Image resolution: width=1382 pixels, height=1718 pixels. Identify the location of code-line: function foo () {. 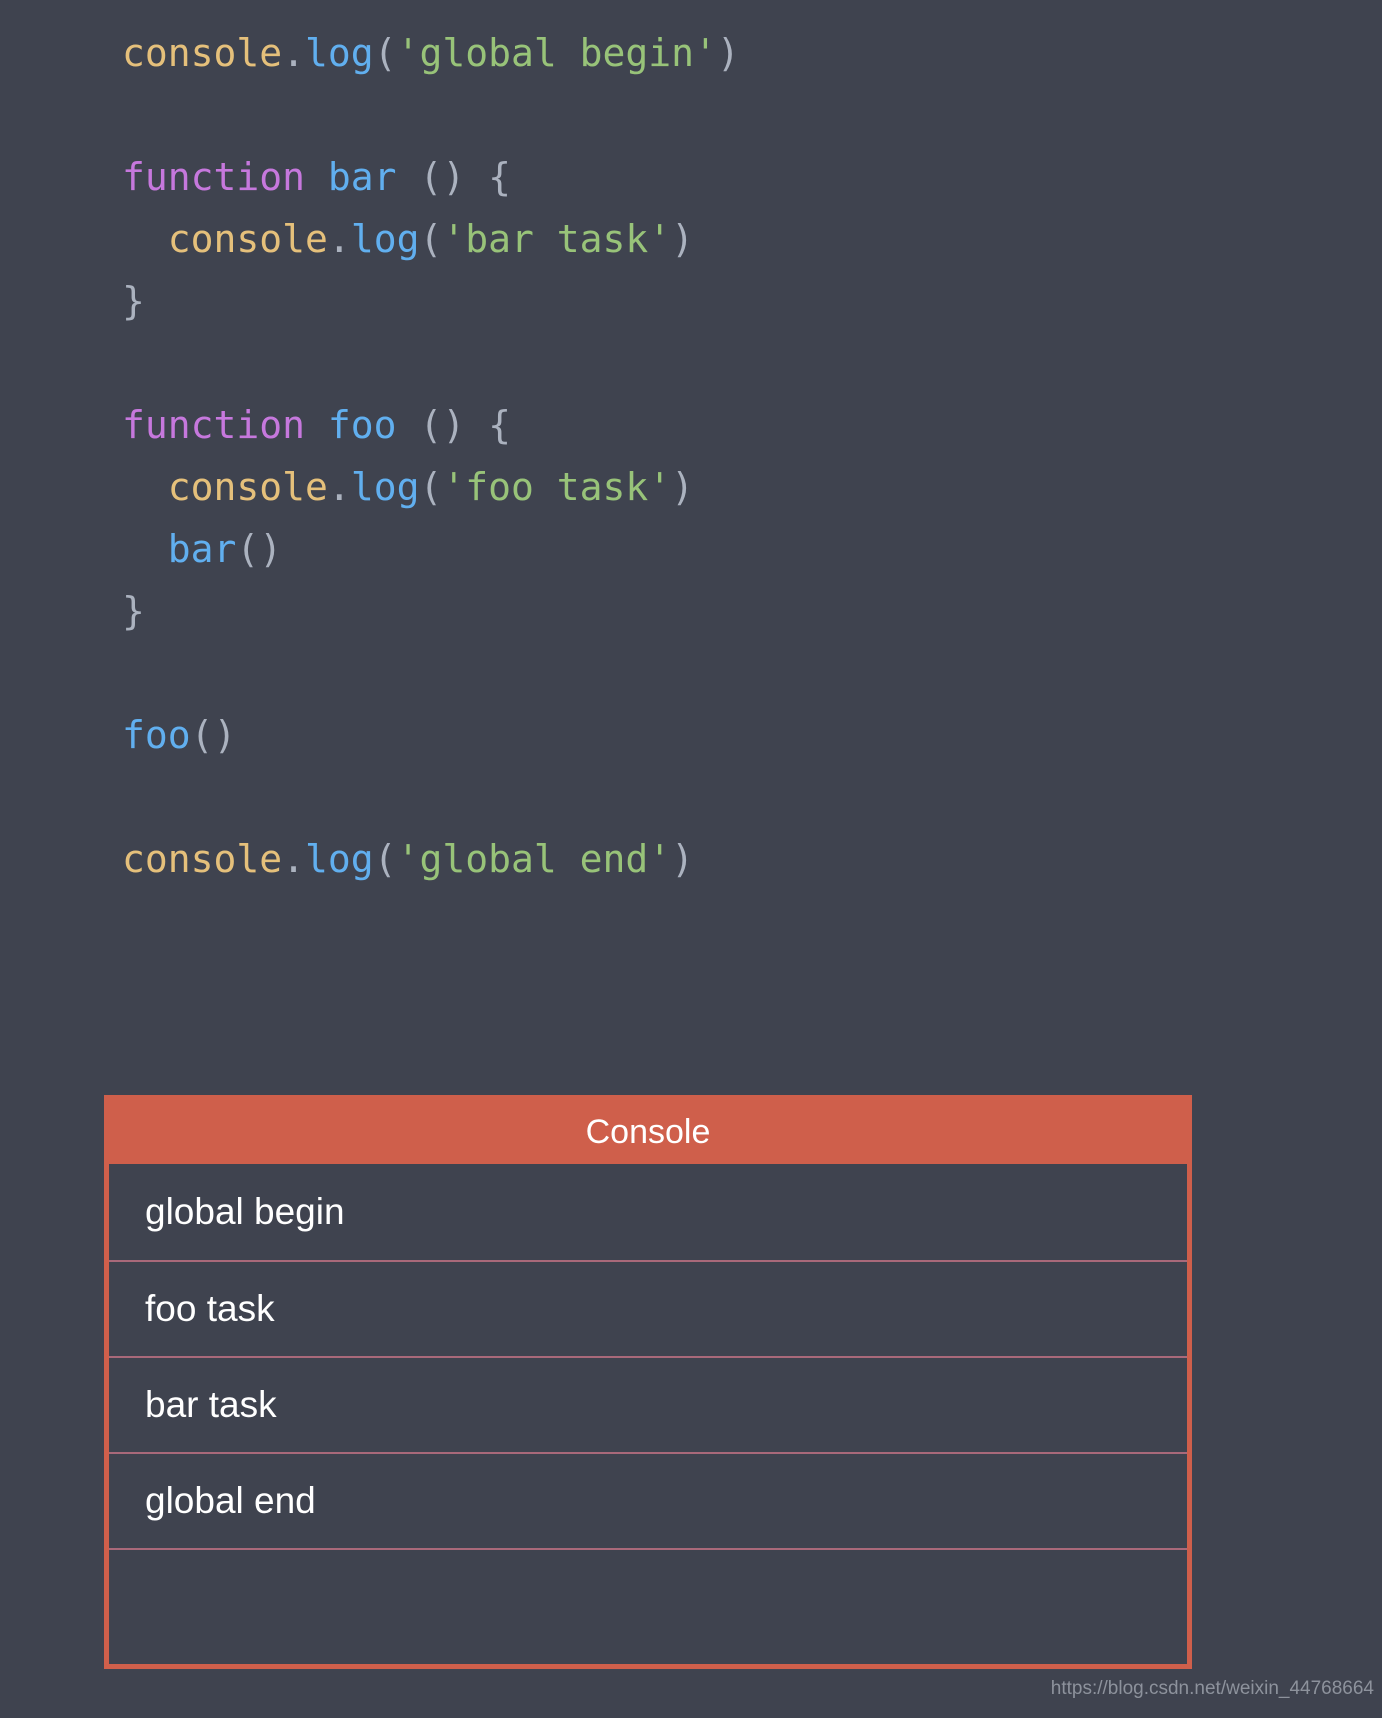
(691, 425).